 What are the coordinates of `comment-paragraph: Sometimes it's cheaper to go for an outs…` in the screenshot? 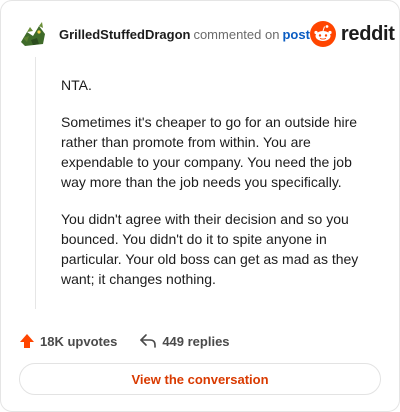 It's located at (209, 152).